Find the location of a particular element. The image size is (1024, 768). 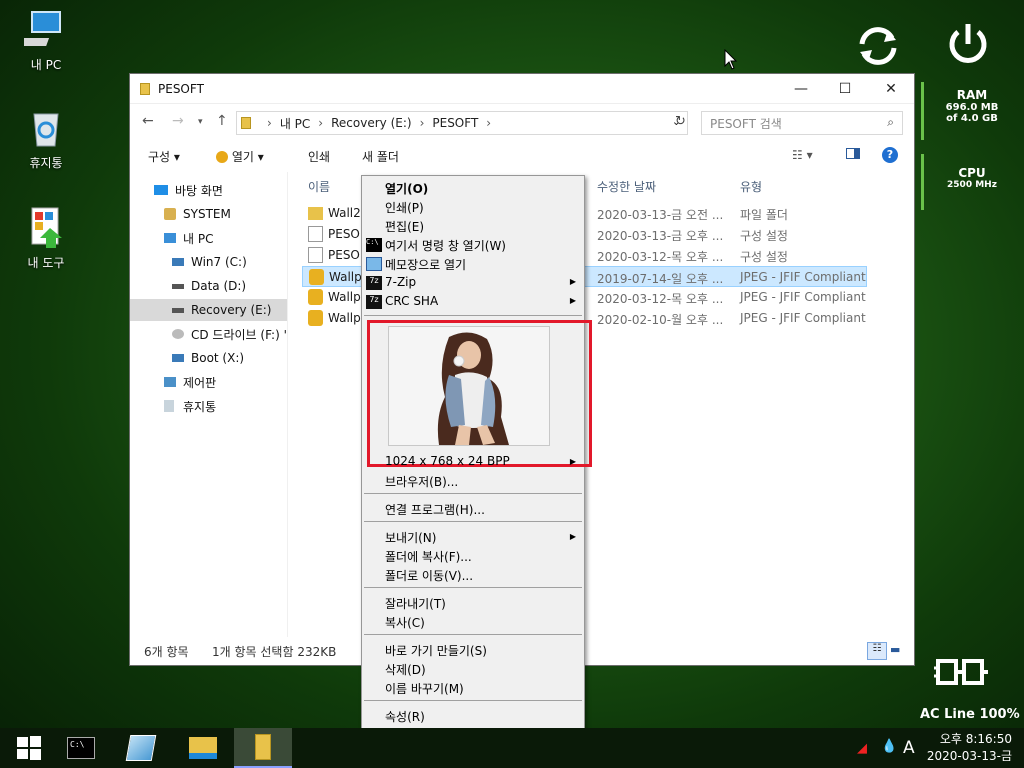

help-icon: ? is located at coordinates (890, 155).